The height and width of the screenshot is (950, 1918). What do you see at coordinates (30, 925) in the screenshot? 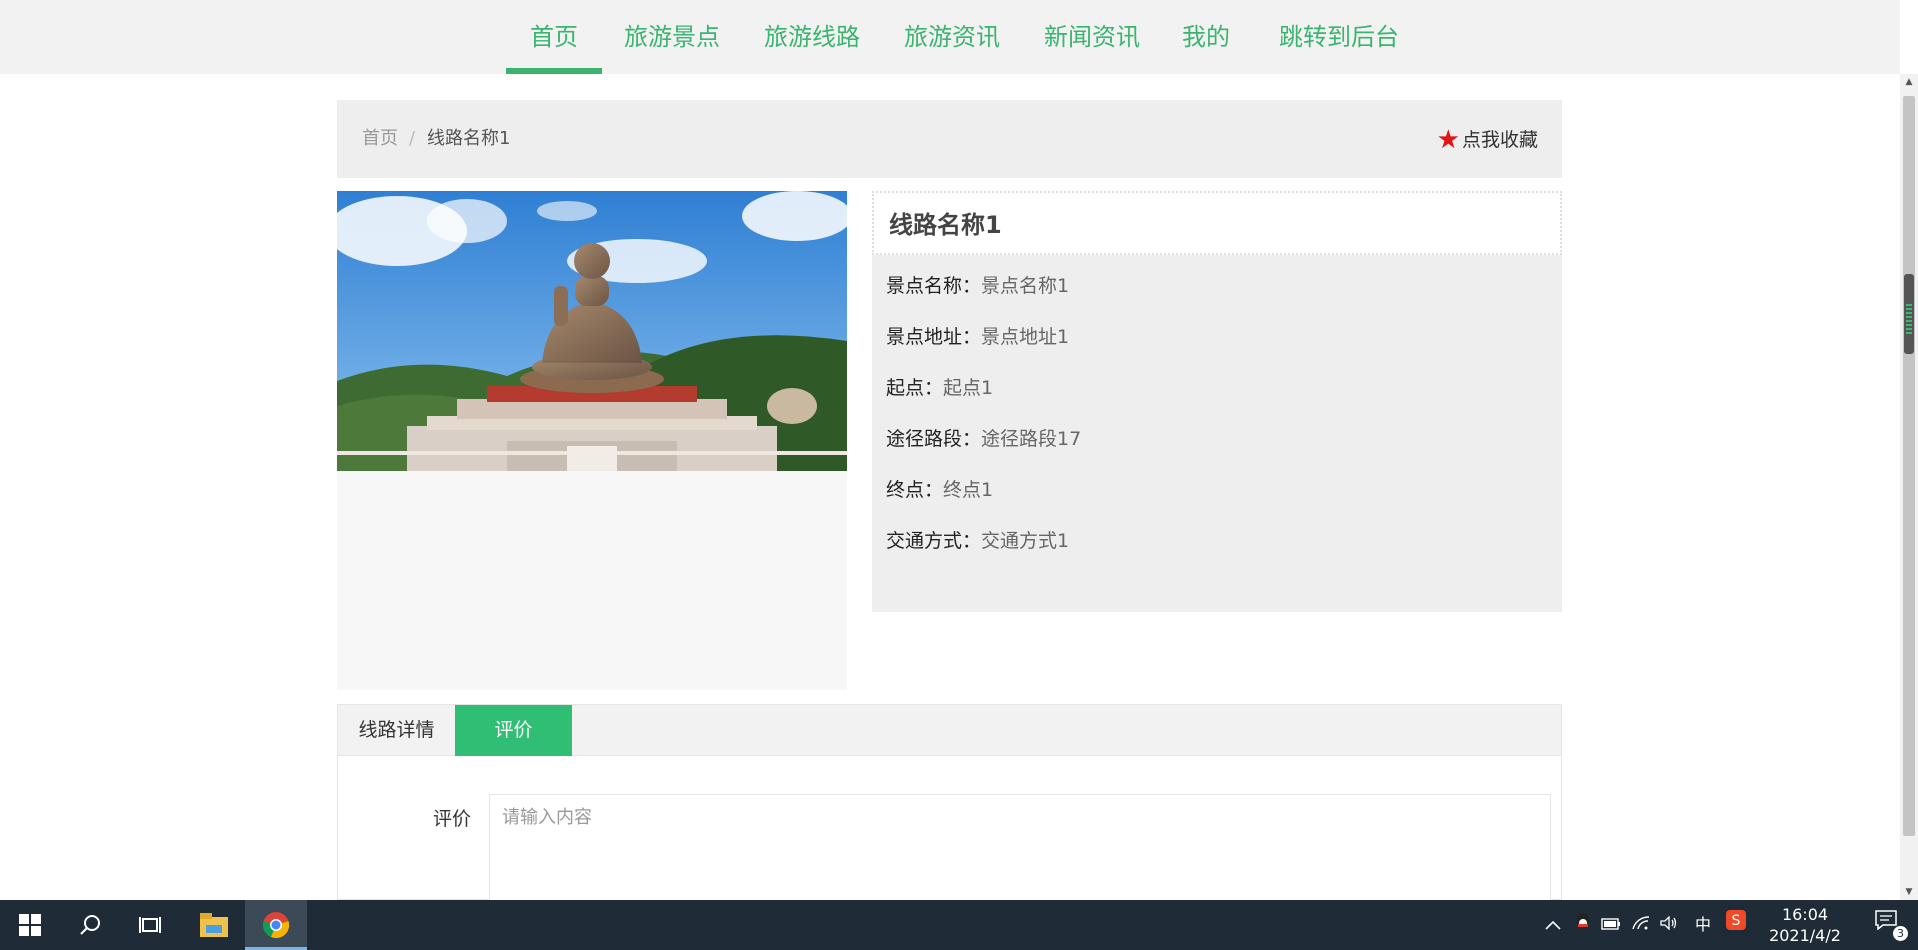
I see `windows-start-icon` at bounding box center [30, 925].